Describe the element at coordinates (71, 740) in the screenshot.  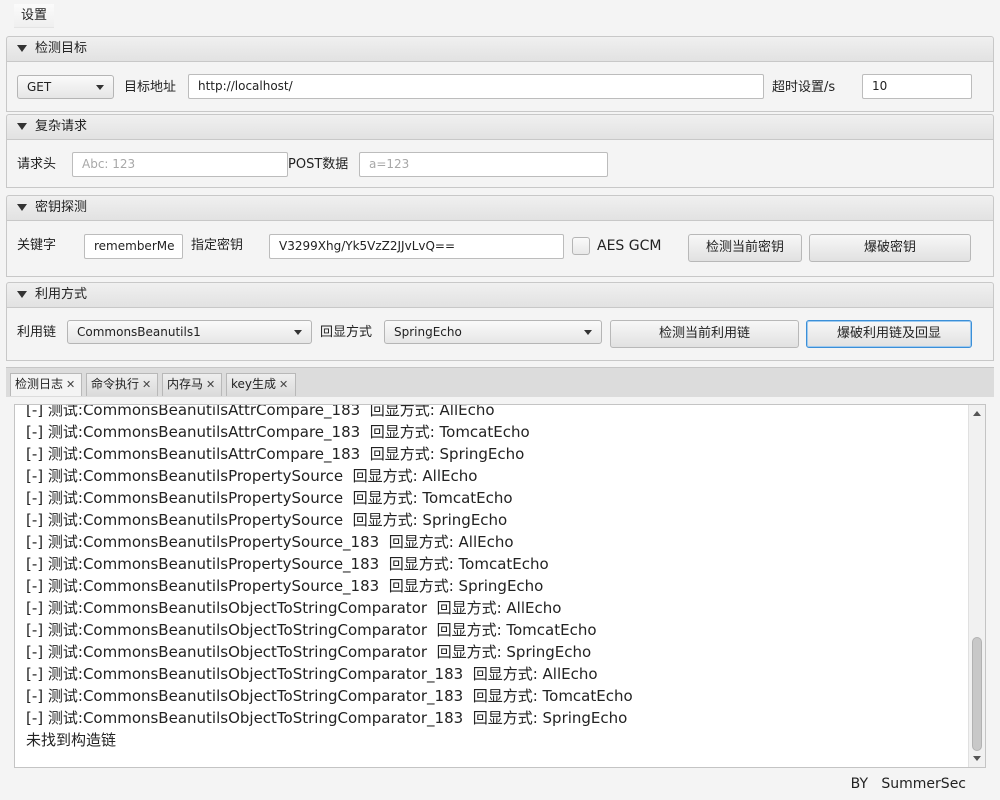
I see `log-line: 未找到构造链` at that location.